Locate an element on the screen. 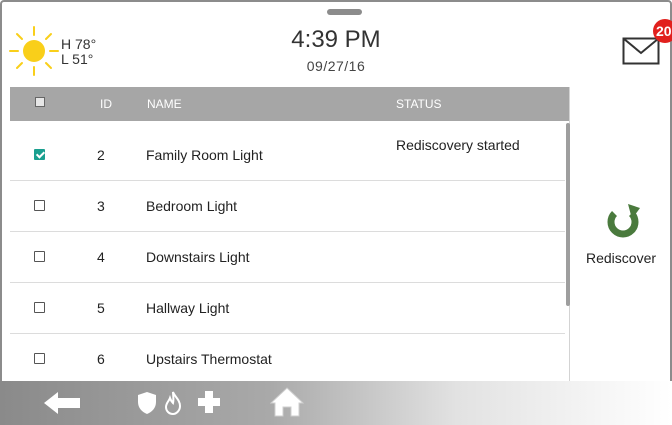 Image resolution: width=672 pixels, height=425 pixels. column-header-status: STATUS is located at coordinates (419, 104).